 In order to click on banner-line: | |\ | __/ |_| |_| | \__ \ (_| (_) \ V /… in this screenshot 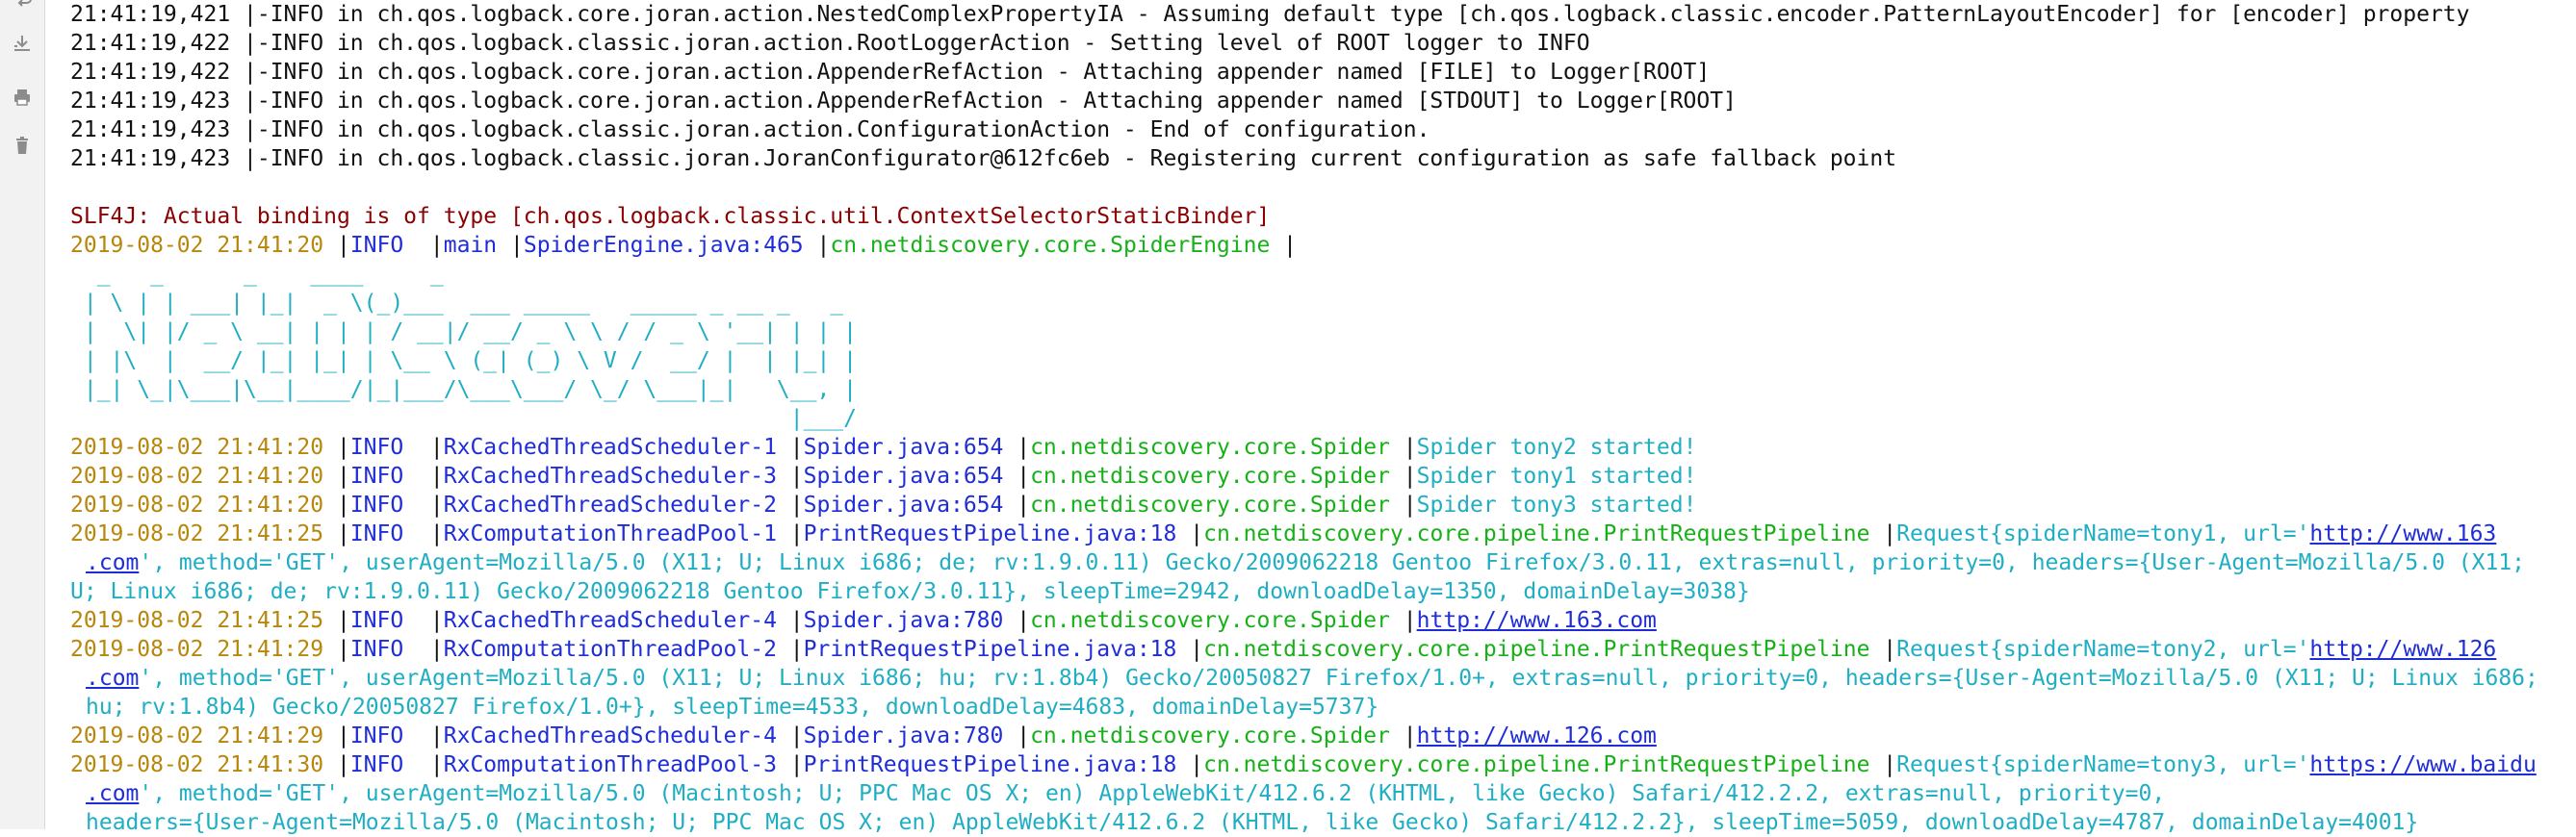, I will do `click(464, 360)`.